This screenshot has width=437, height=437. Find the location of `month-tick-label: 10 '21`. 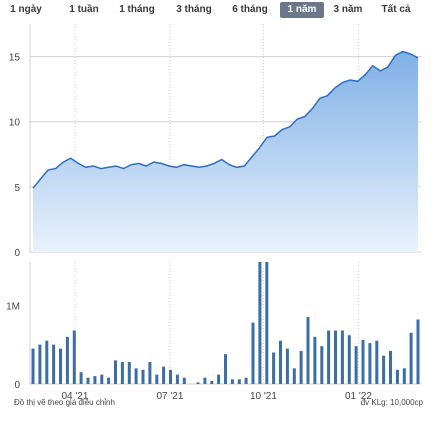

month-tick-label: 10 '21 is located at coordinates (263, 396).